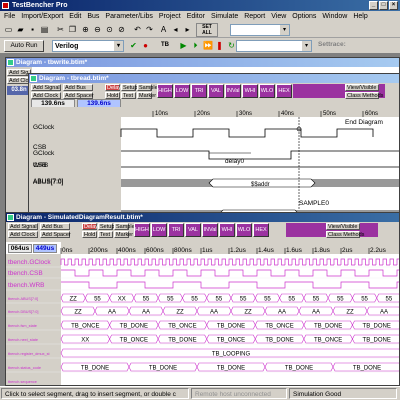  I want to click on zoom-in-icon: ⊕, so click(85, 29).